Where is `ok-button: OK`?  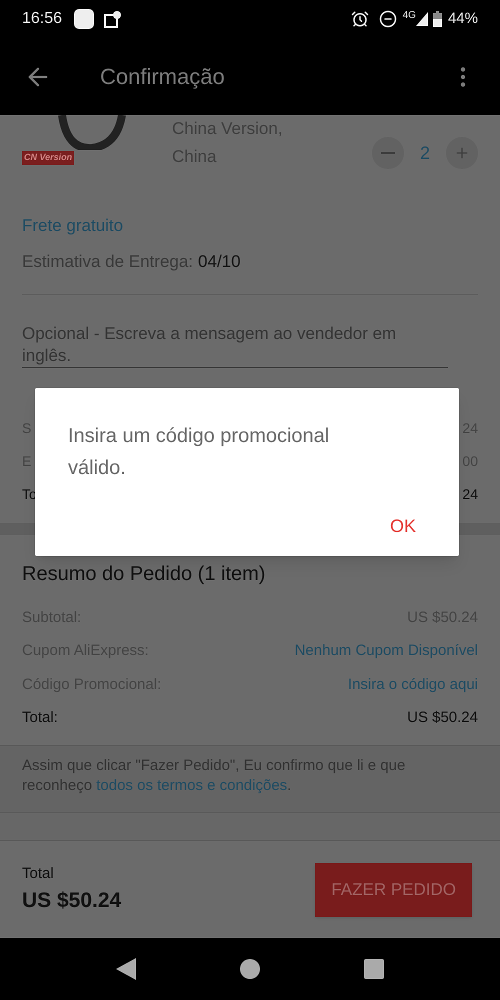 ok-button: OK is located at coordinates (403, 526).